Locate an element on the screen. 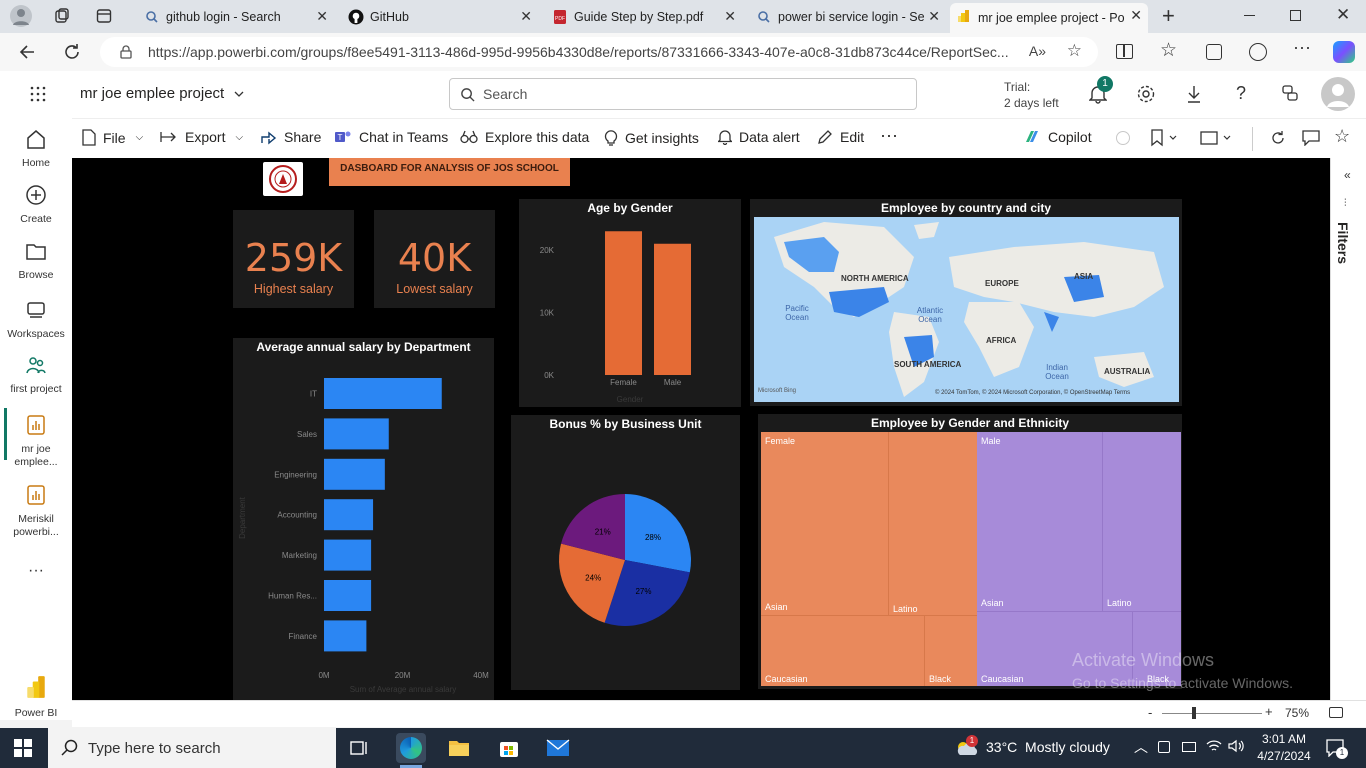 The width and height of the screenshot is (1366, 768). file-menu-button: File ⌵ is located at coordinates (112, 137).